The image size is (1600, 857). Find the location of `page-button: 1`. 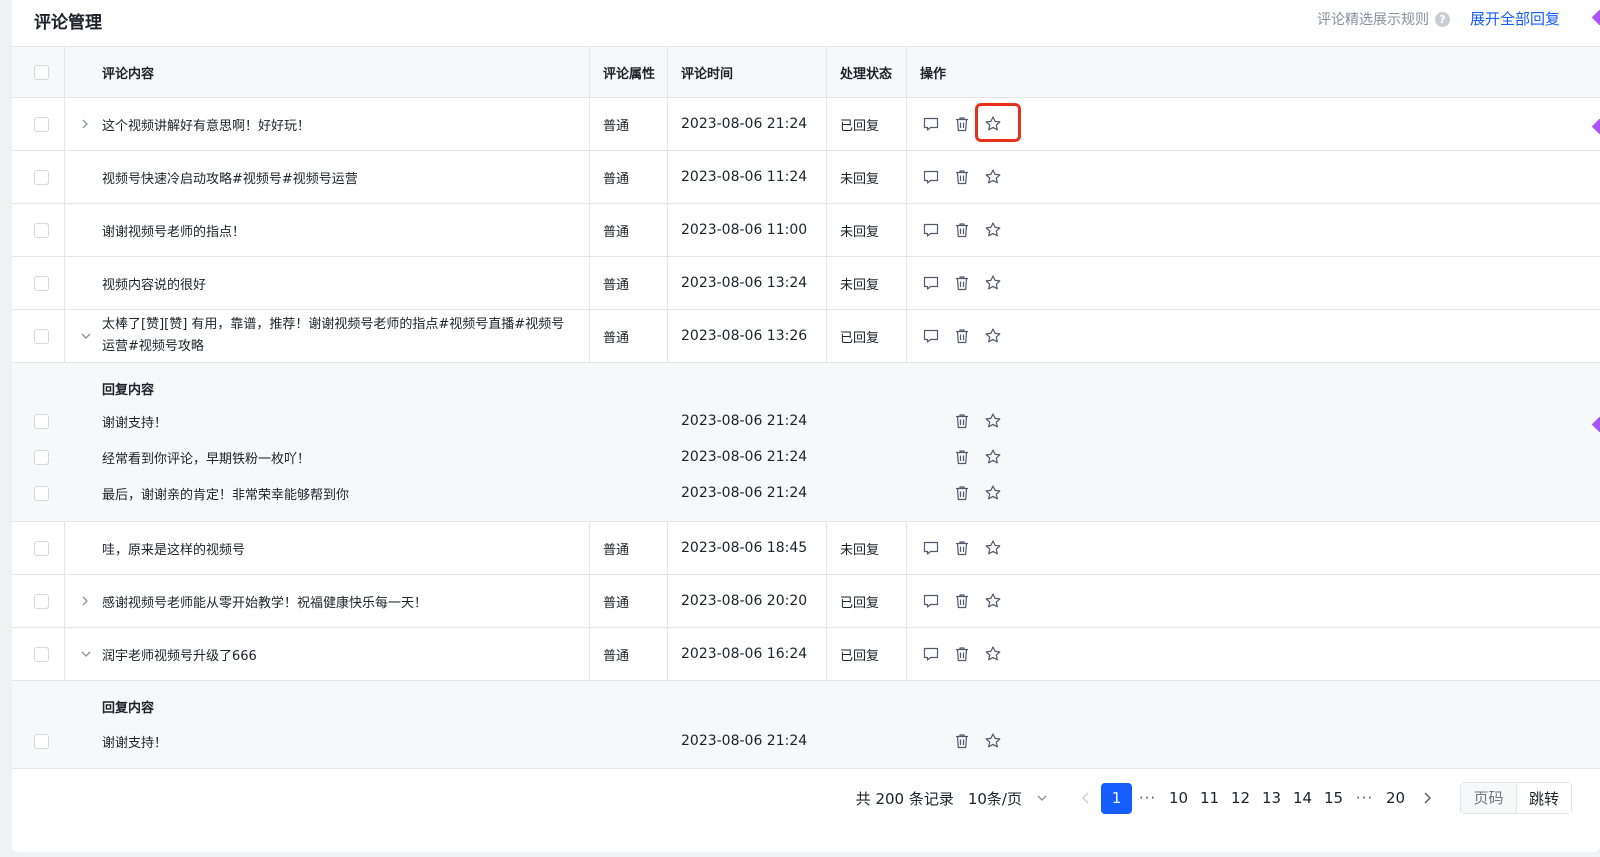

page-button: 1 is located at coordinates (1116, 798).